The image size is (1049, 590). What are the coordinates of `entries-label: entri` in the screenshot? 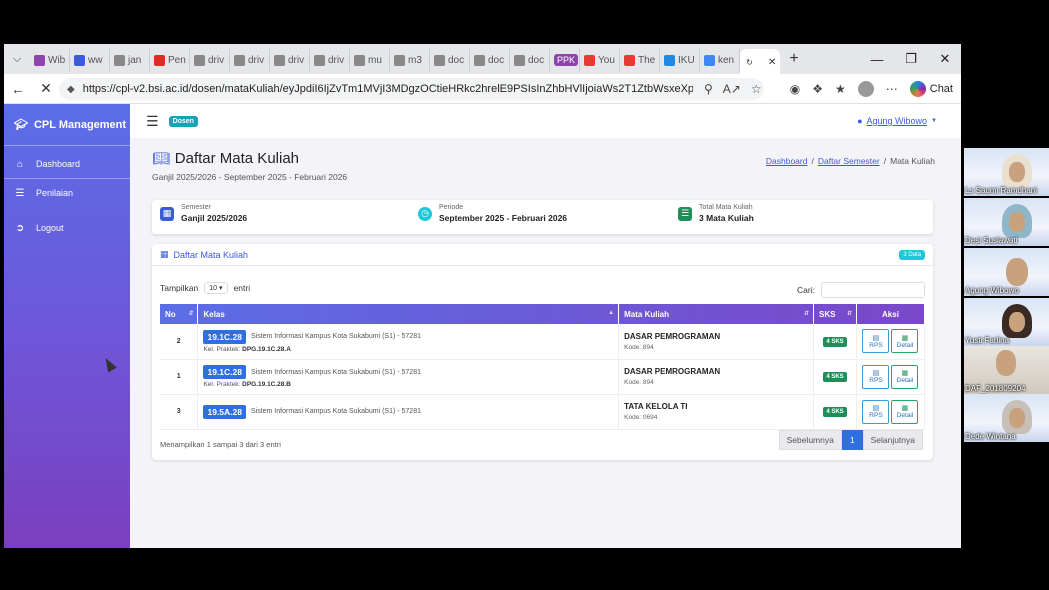 It's located at (242, 288).